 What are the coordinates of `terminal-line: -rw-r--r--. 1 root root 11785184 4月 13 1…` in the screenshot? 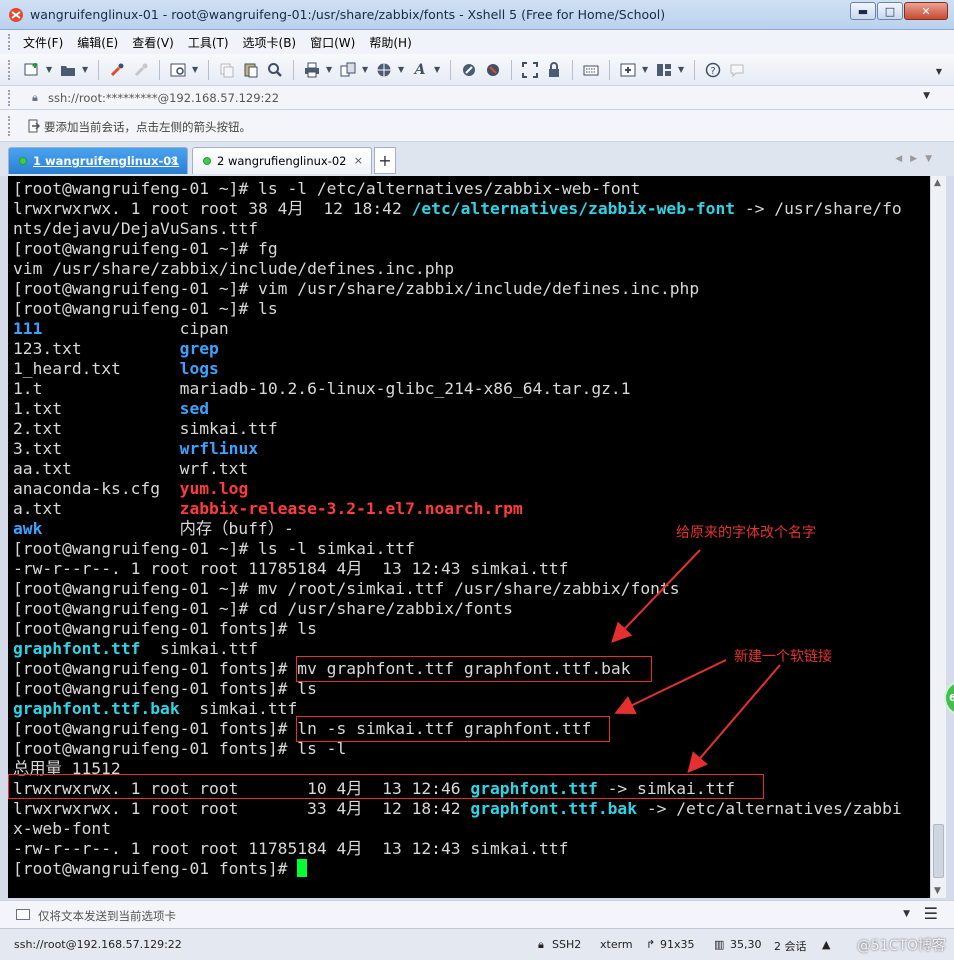 It's located at (457, 569).